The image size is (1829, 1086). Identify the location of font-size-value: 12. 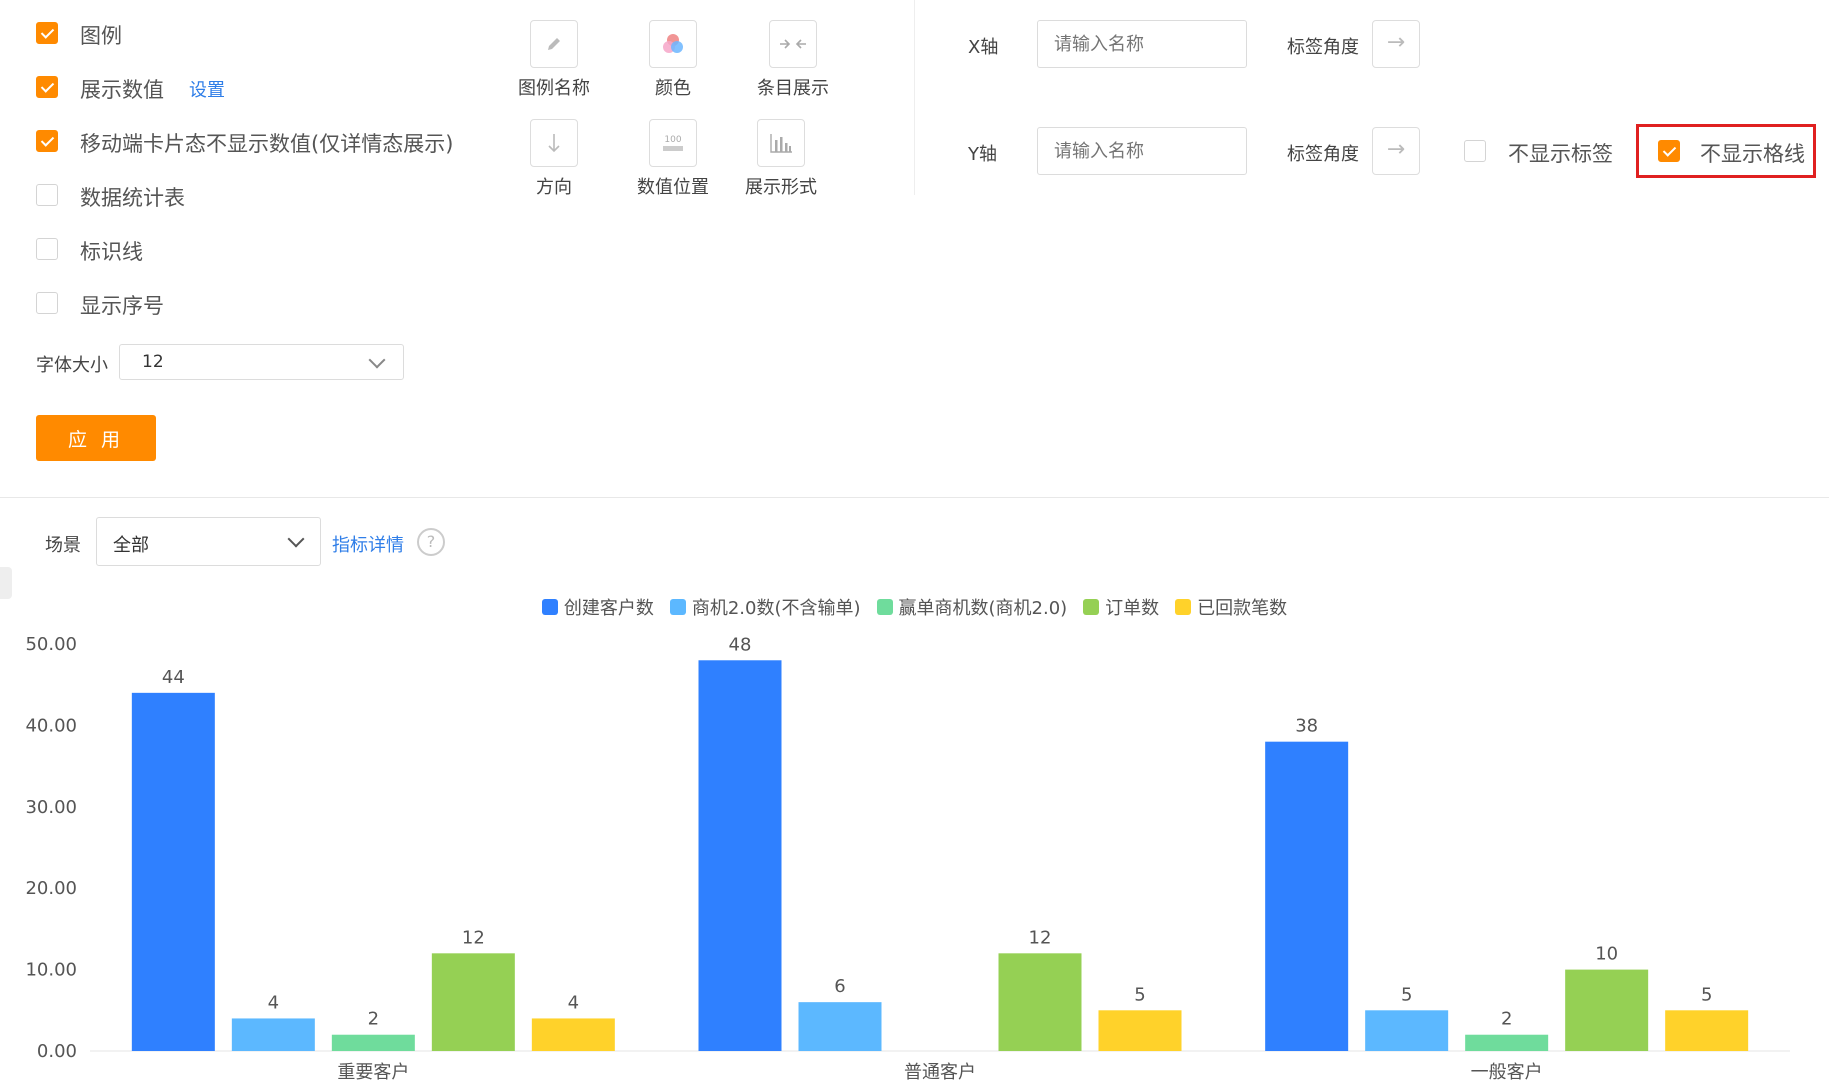
(153, 362).